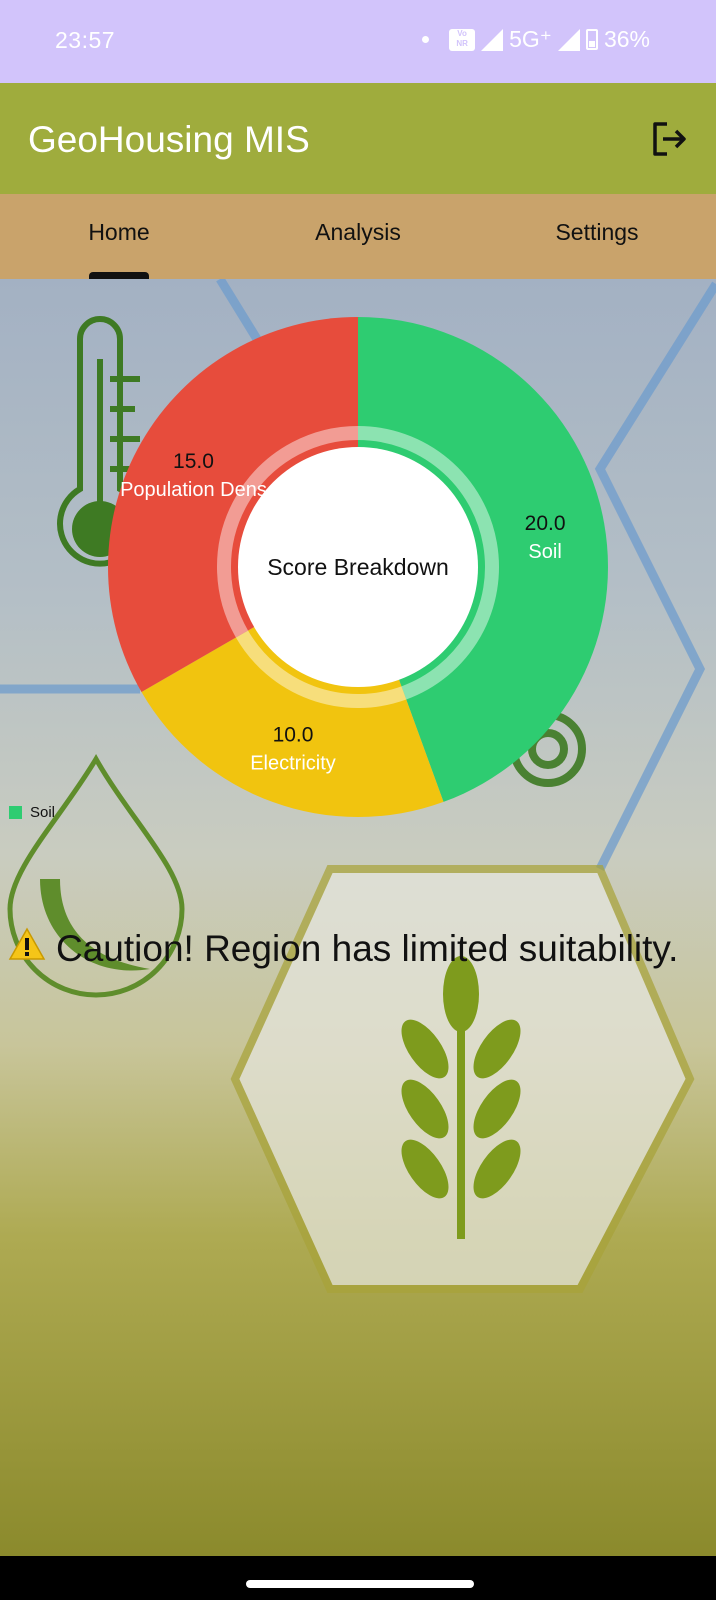 The width and height of the screenshot is (716, 1600). What do you see at coordinates (492, 39) in the screenshot?
I see `signal-icon` at bounding box center [492, 39].